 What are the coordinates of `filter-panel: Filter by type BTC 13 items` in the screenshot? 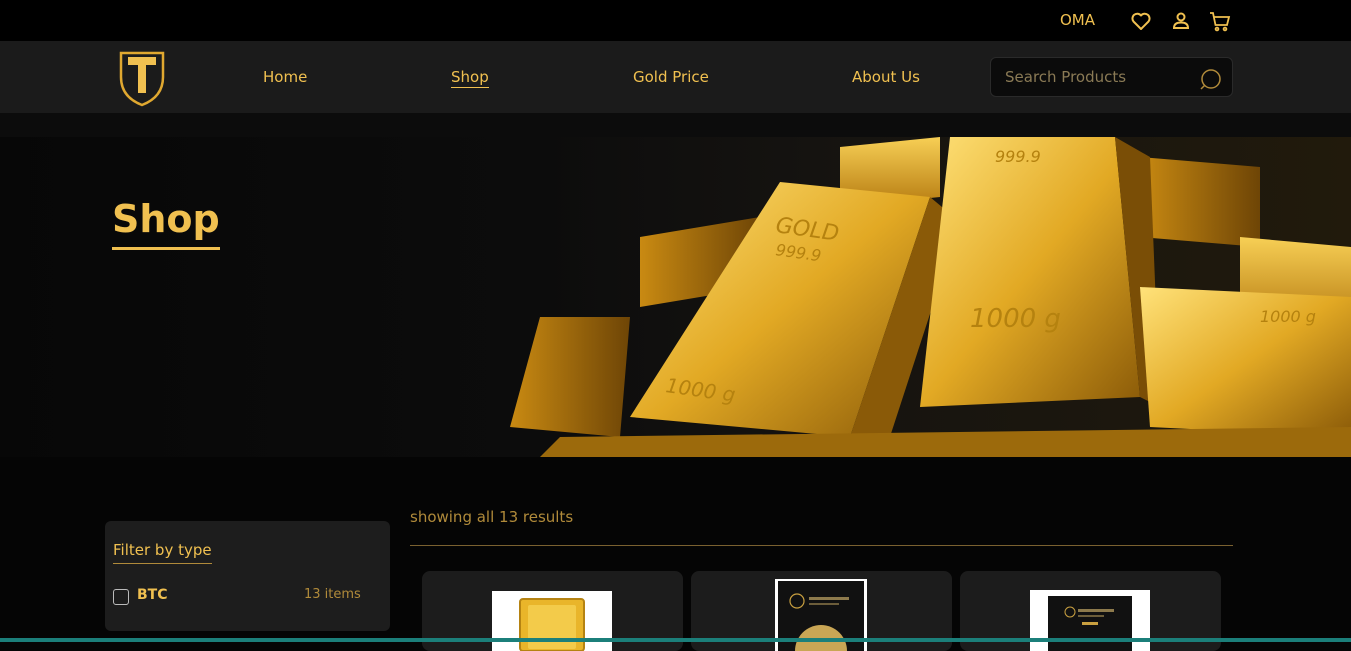 It's located at (247, 576).